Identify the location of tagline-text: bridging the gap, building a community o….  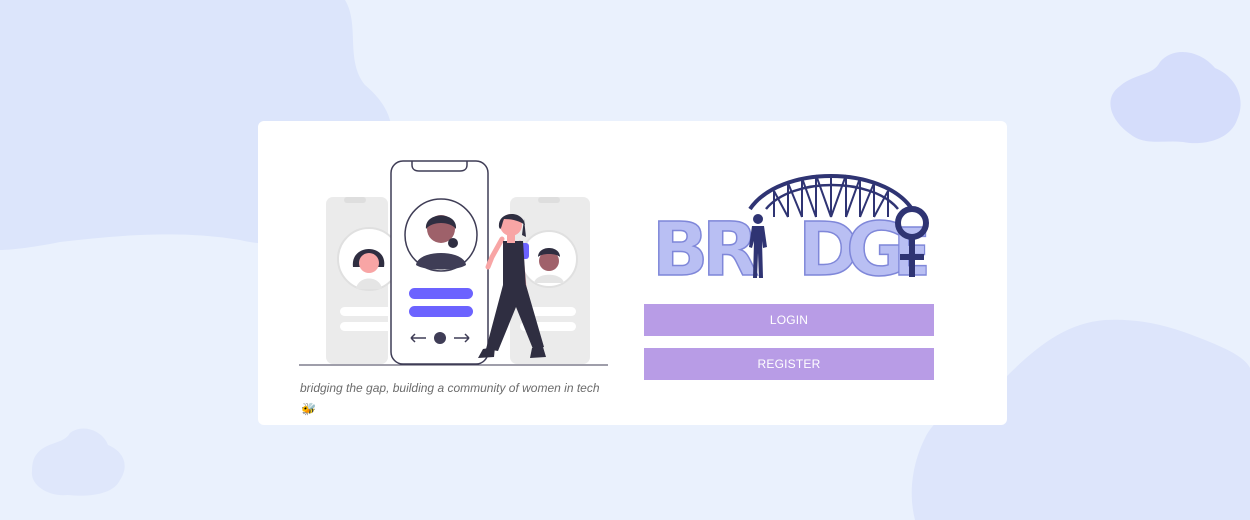
(450, 388).